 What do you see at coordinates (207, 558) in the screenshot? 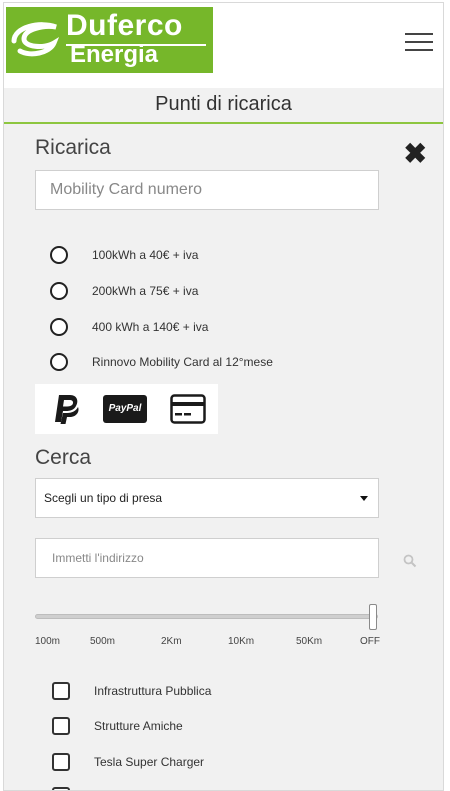
I see `address-input` at bounding box center [207, 558].